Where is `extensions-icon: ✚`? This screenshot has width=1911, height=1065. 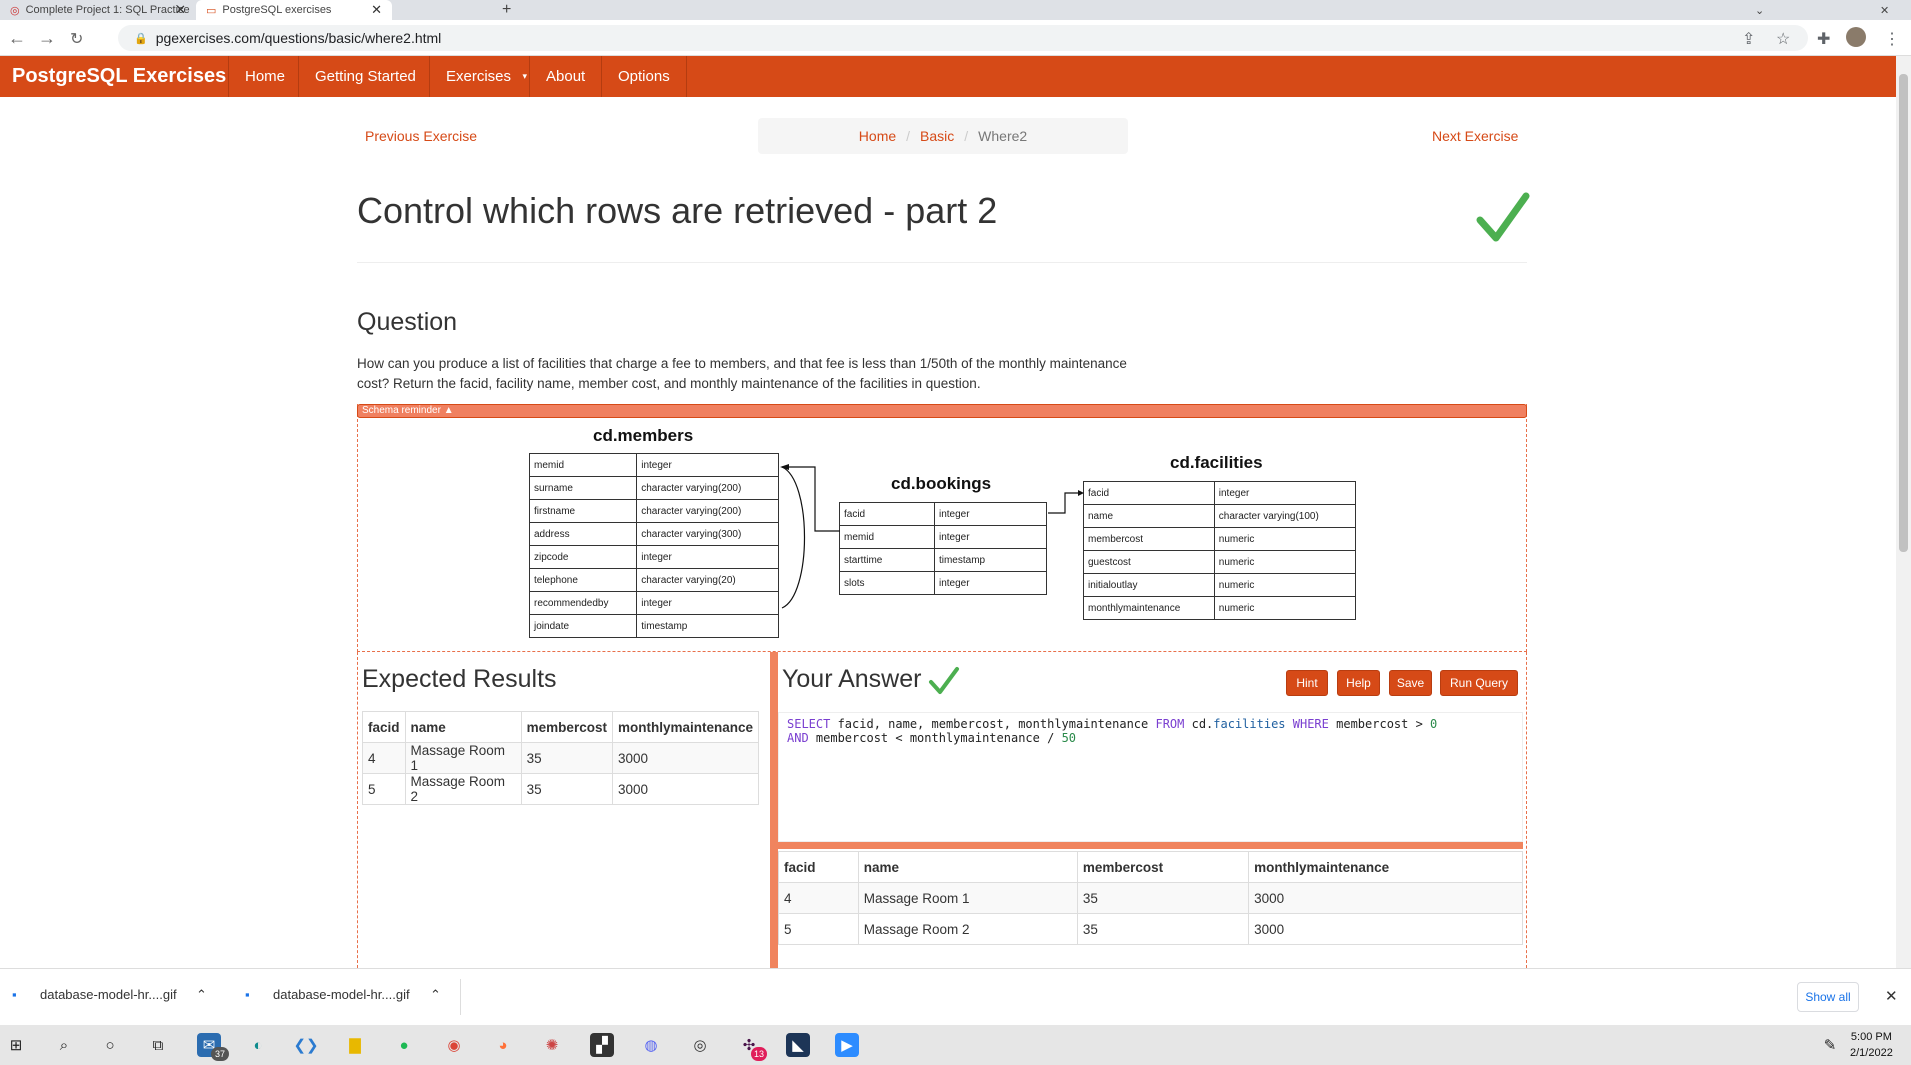
extensions-icon: ✚ is located at coordinates (1823, 39).